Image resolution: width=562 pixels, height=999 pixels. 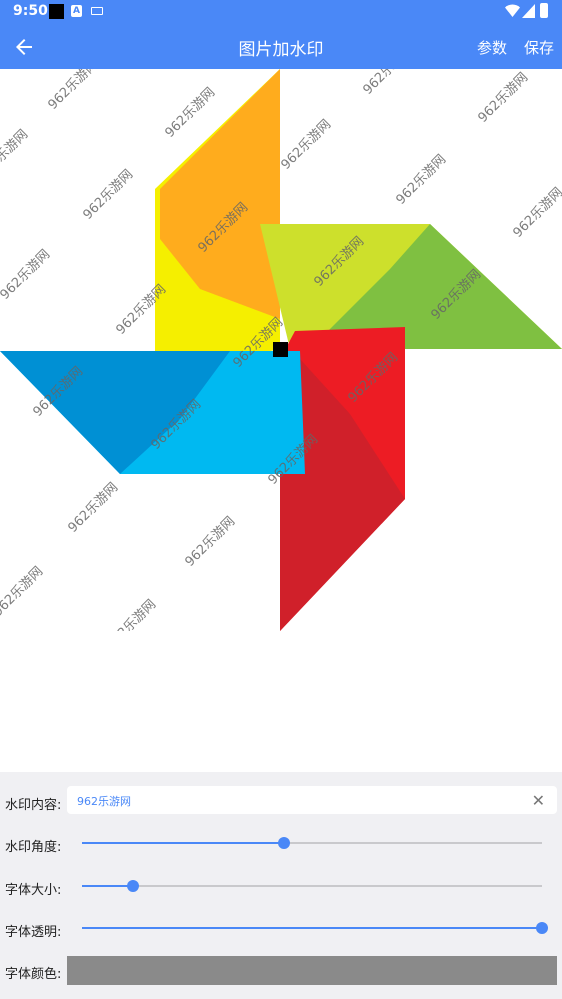 What do you see at coordinates (544, 10) in the screenshot?
I see `battery-icon` at bounding box center [544, 10].